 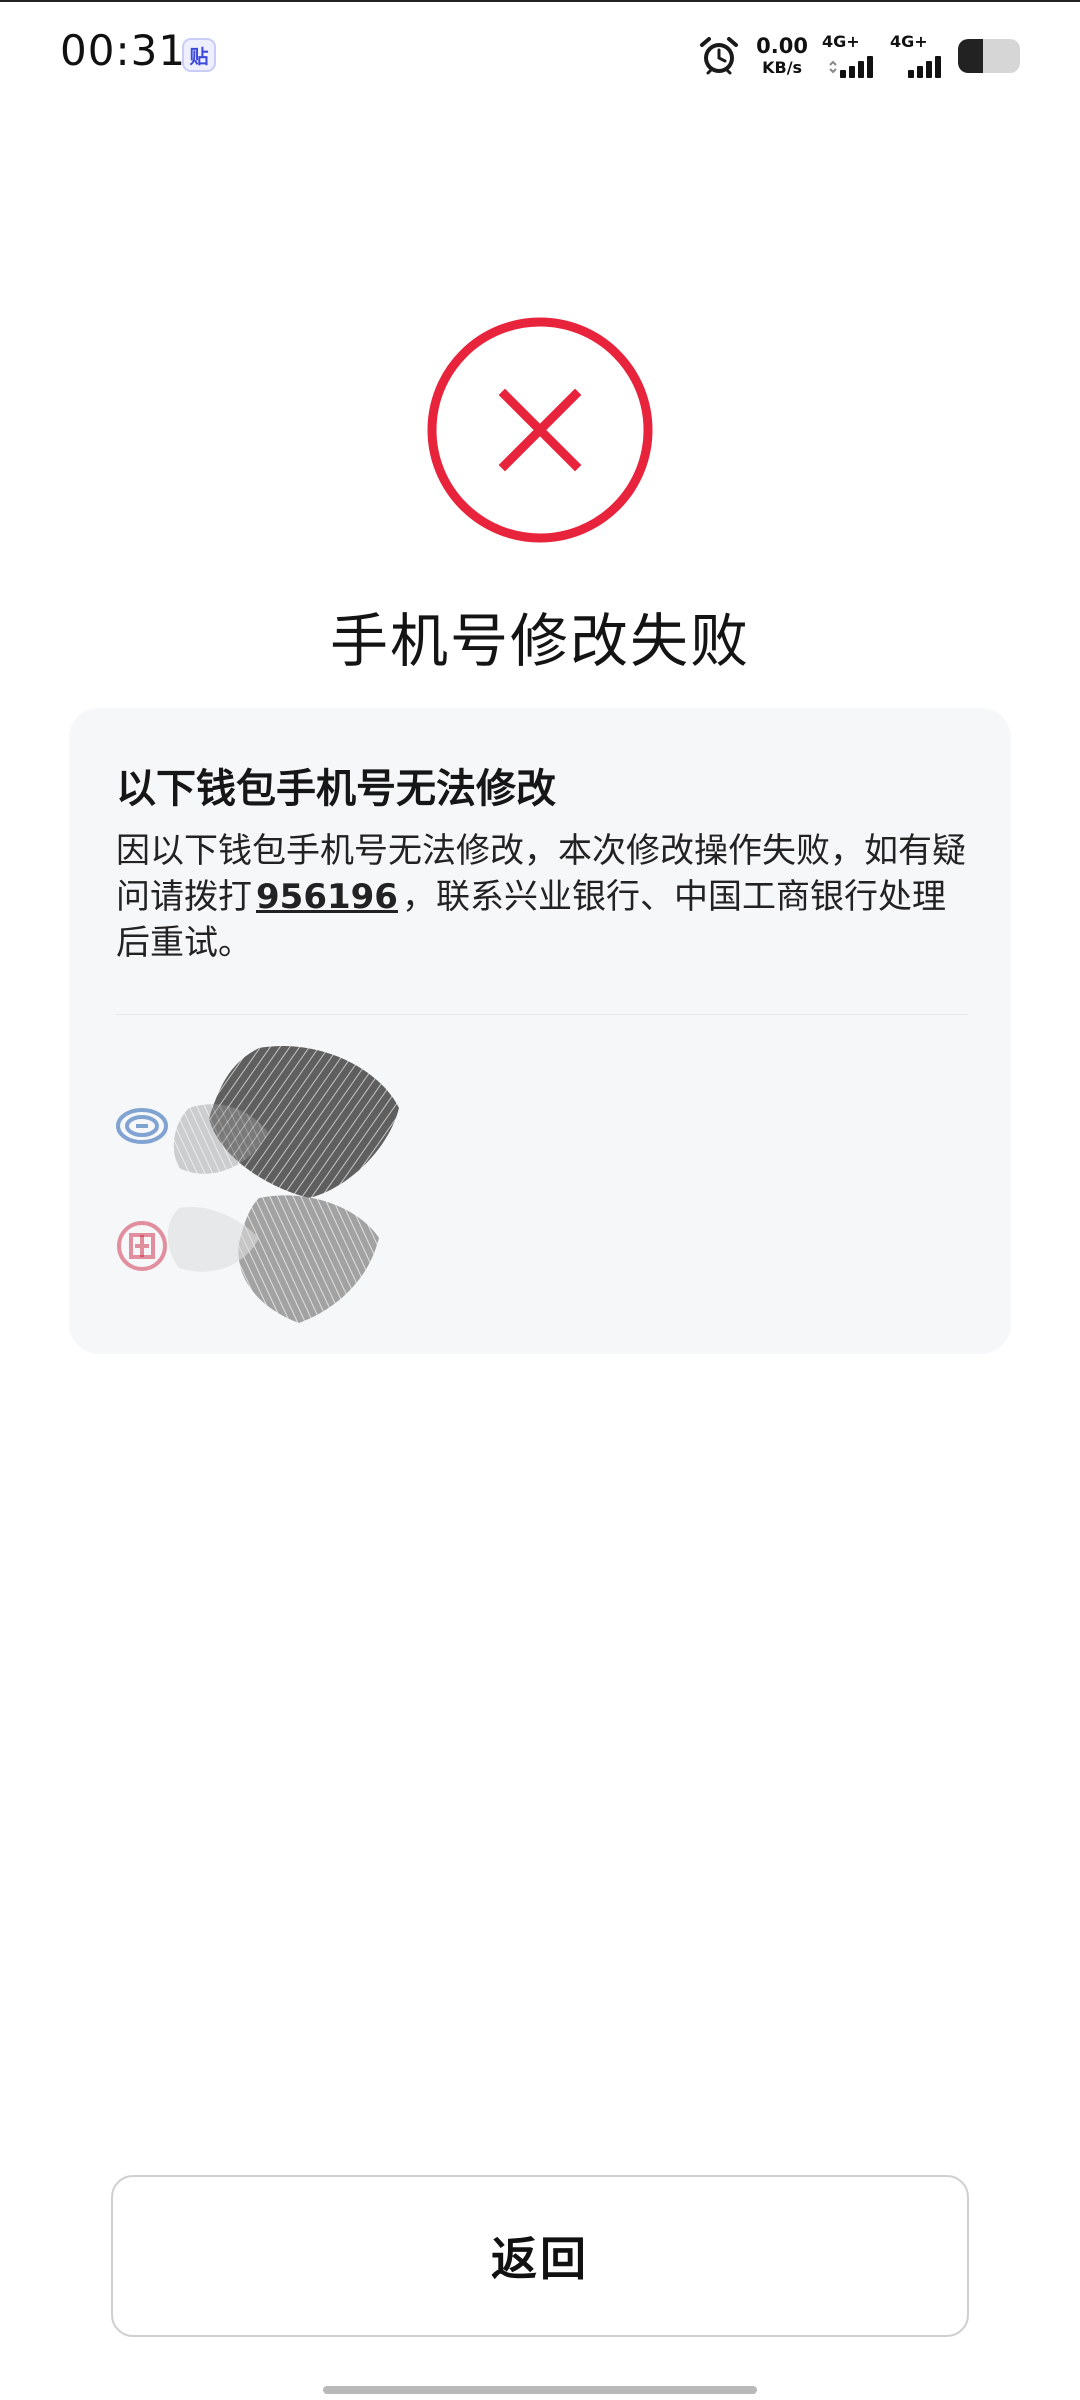 I want to click on home-indicator, so click(x=540, y=2390).